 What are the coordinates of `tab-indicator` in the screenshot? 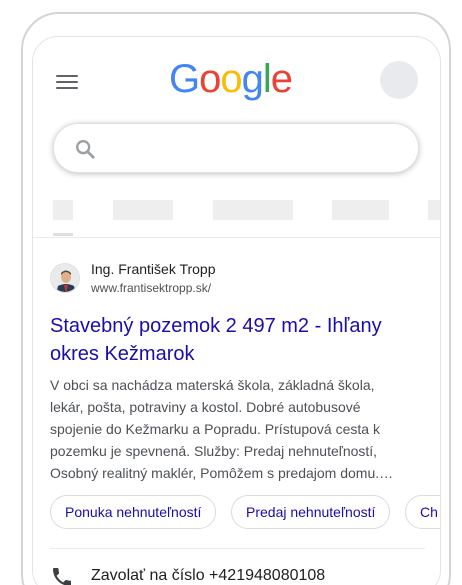 It's located at (63, 234).